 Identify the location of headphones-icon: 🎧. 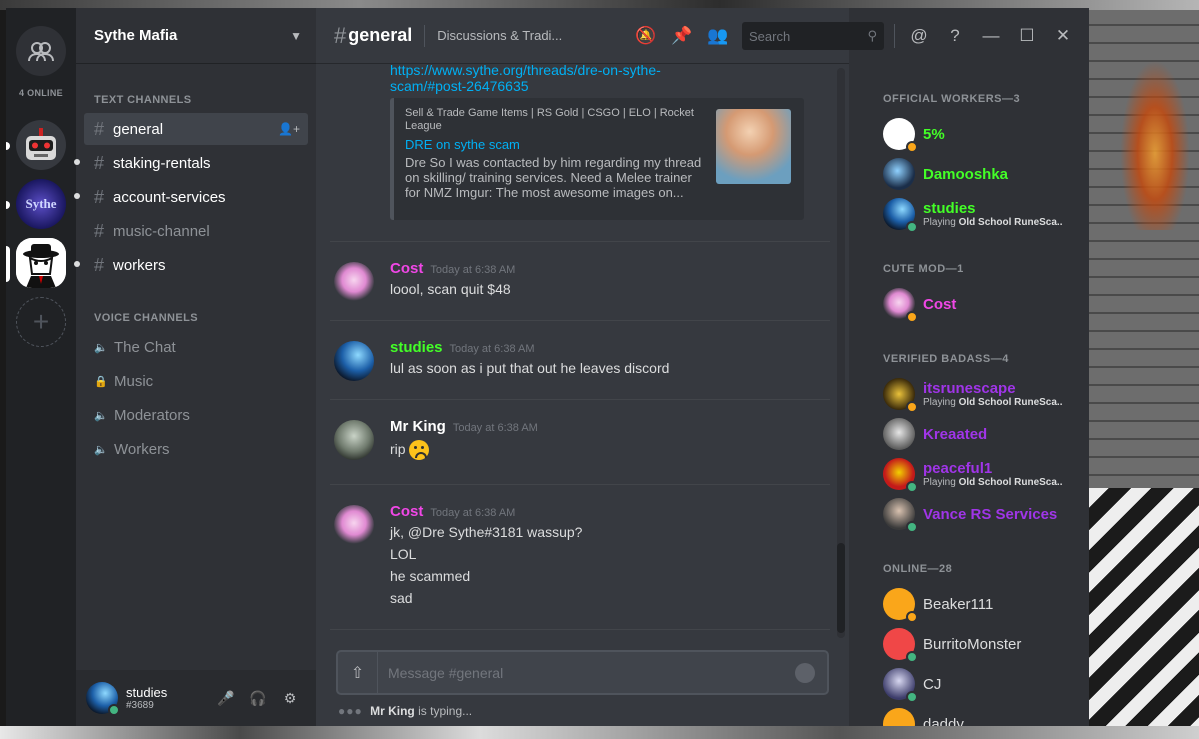
(258, 698).